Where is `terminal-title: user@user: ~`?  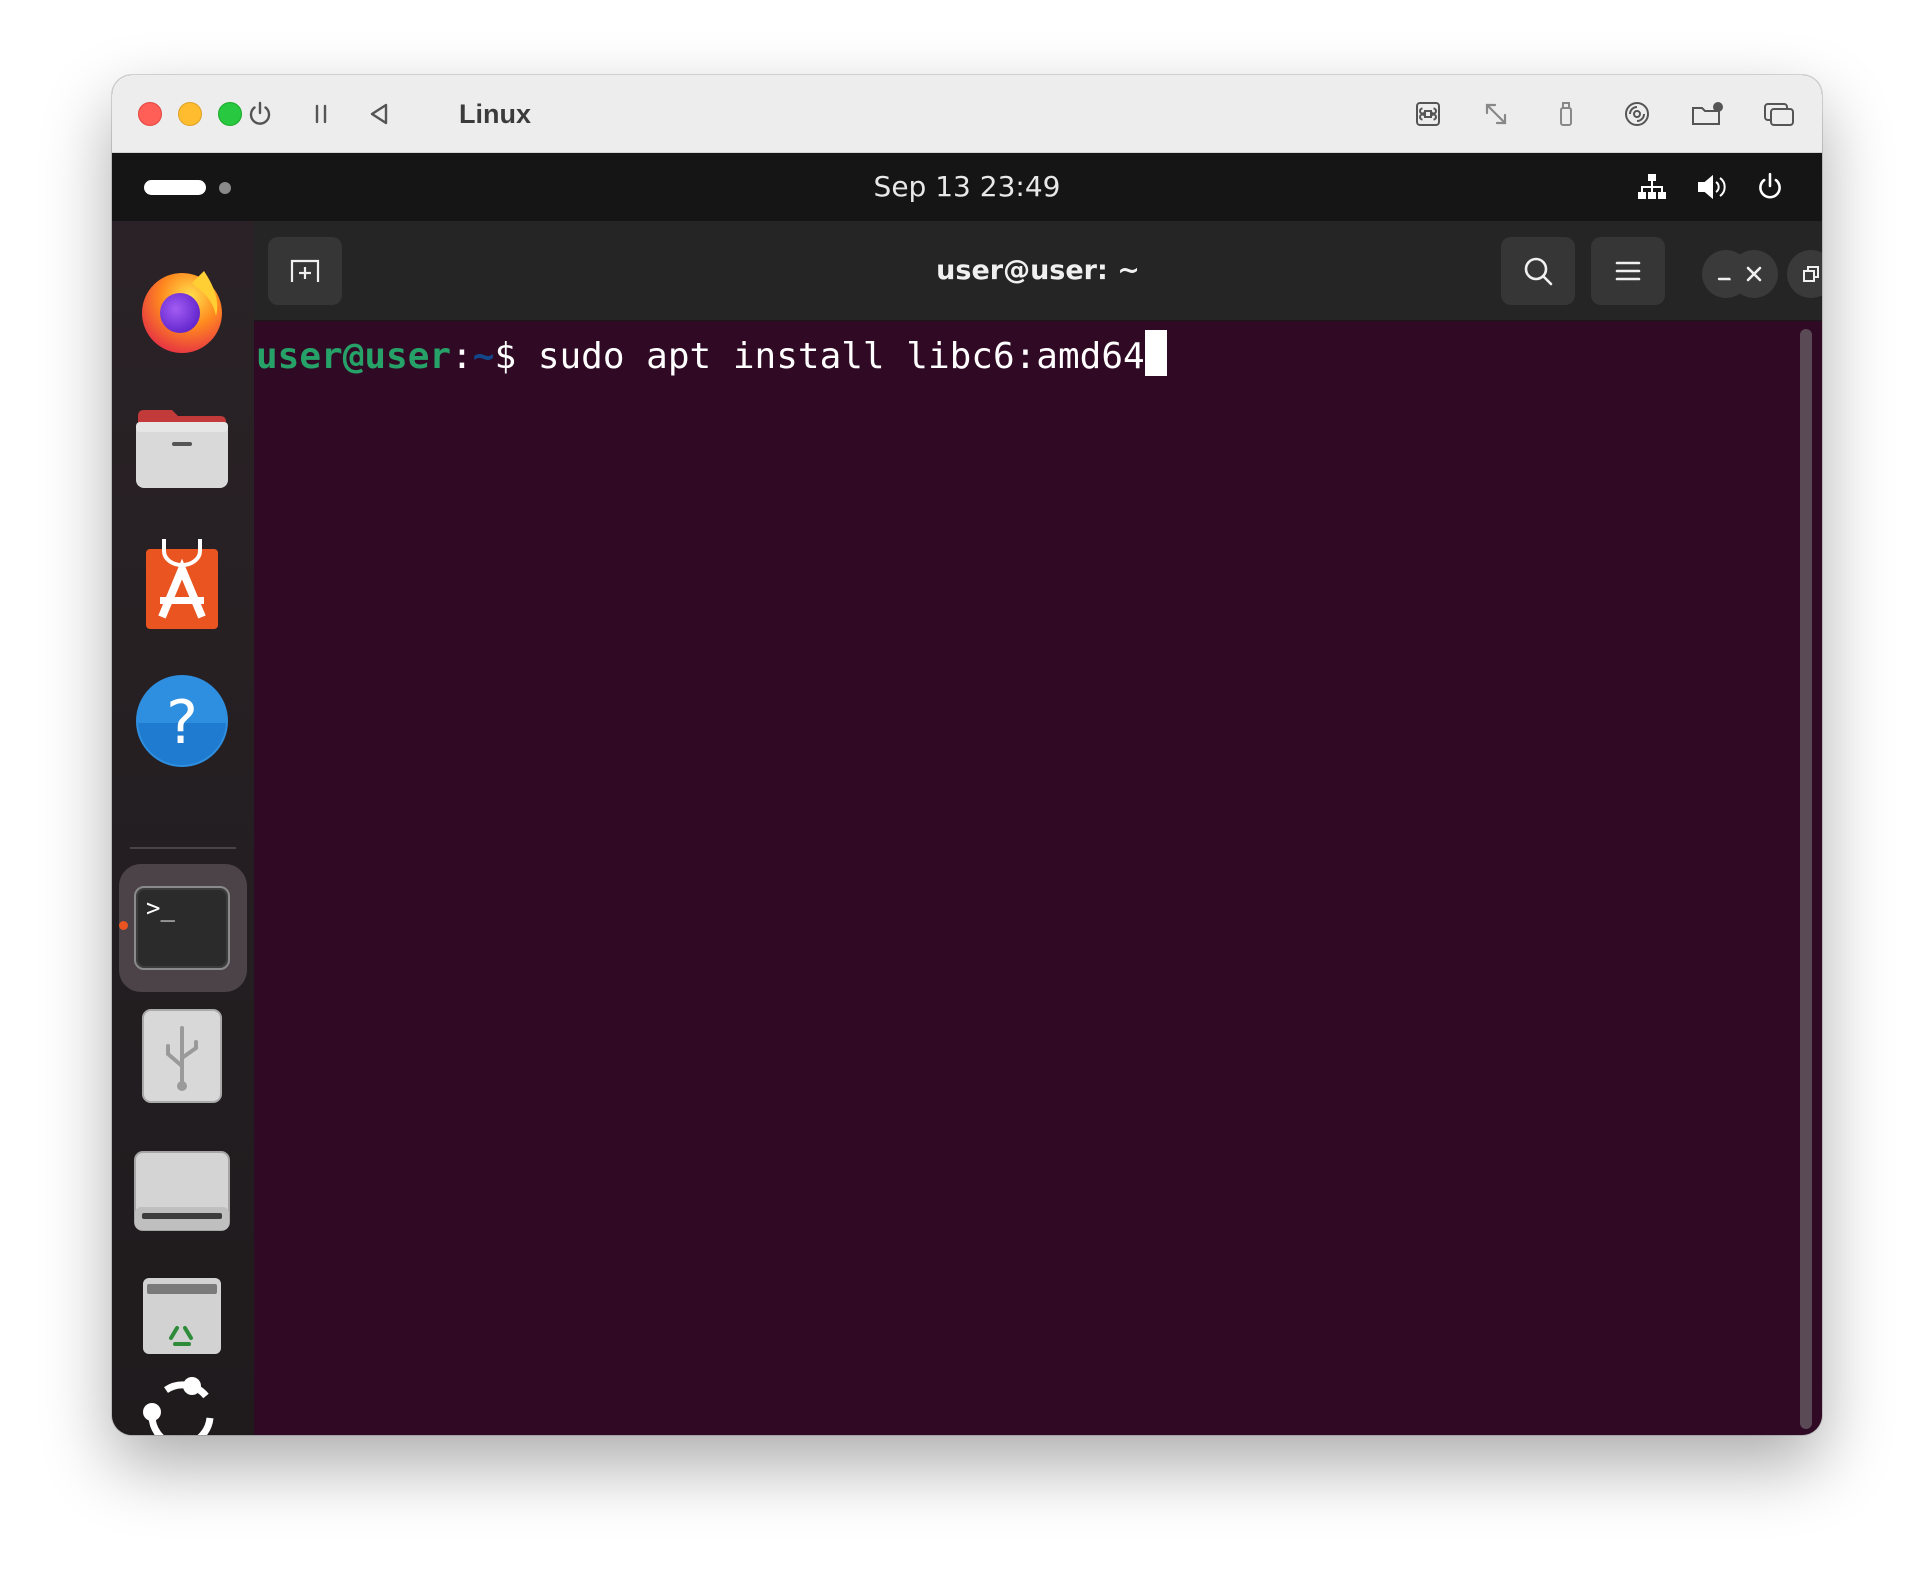
terminal-title: user@user: ~ is located at coordinates (1038, 270).